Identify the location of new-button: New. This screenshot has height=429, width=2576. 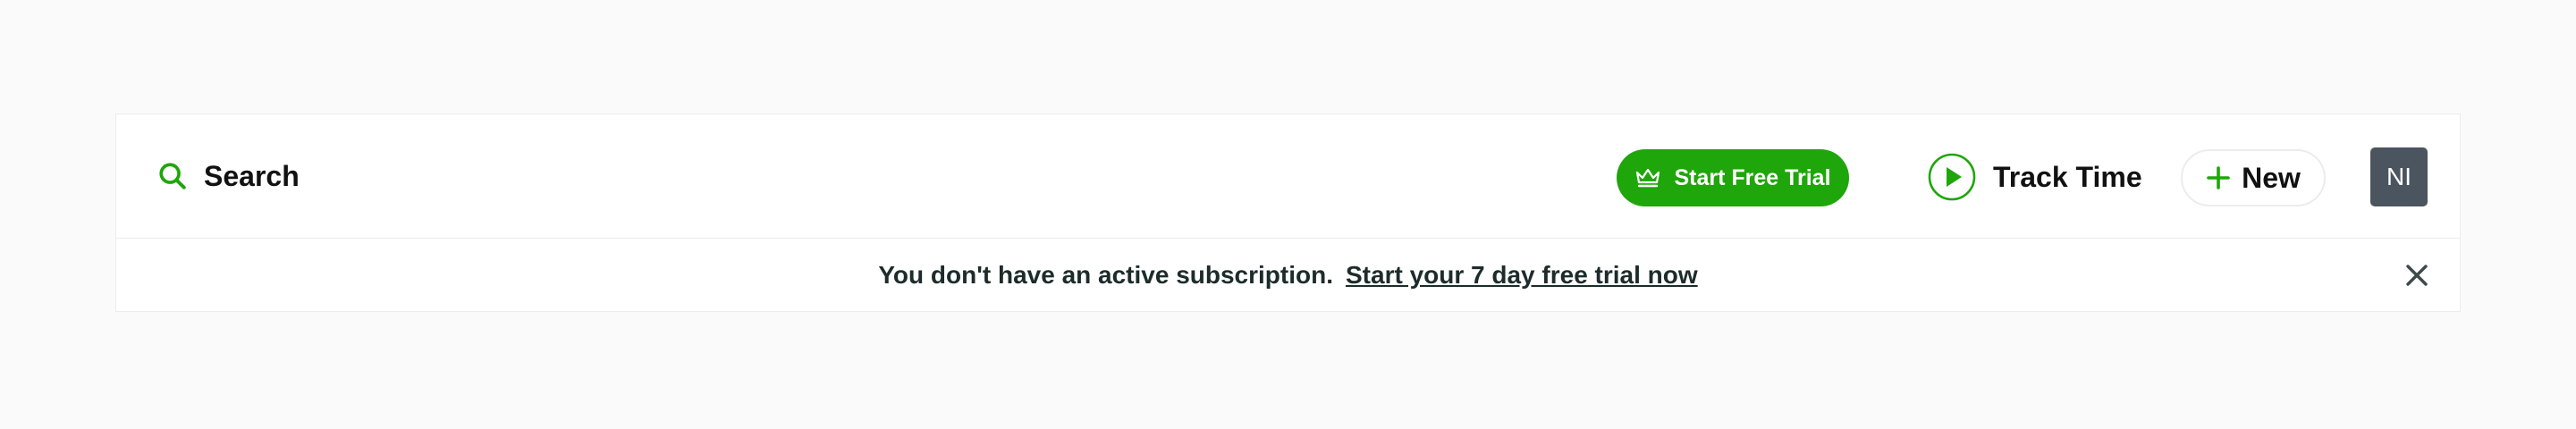
(2253, 178).